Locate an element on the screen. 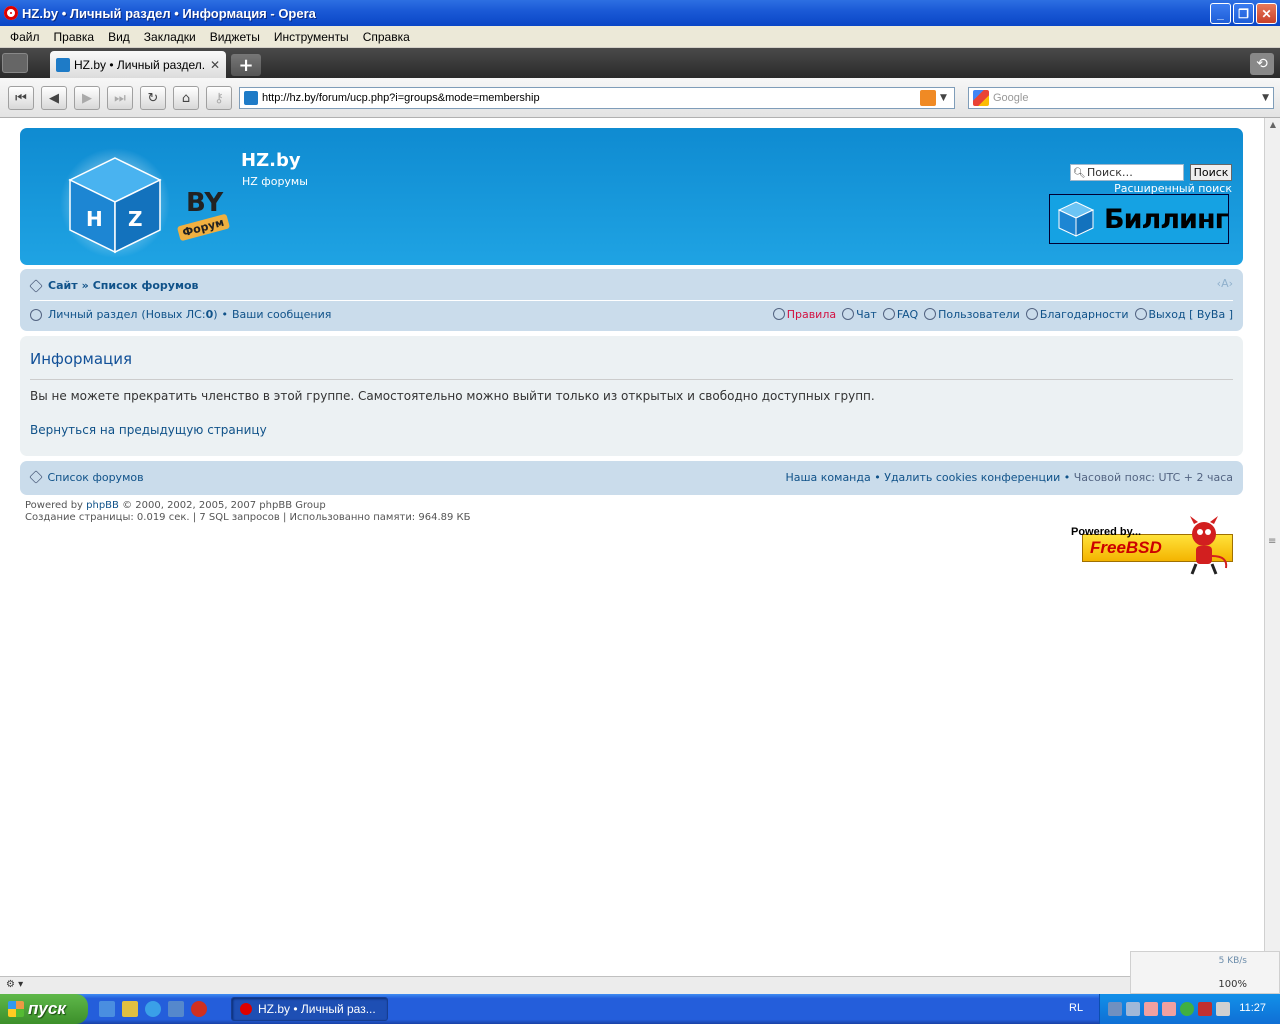  breadcrumb: Сайт » Список форумов is located at coordinates (114, 285).